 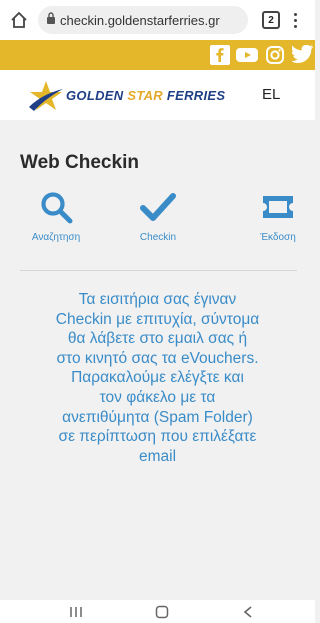 I want to click on more-menu-icon, so click(x=295, y=20).